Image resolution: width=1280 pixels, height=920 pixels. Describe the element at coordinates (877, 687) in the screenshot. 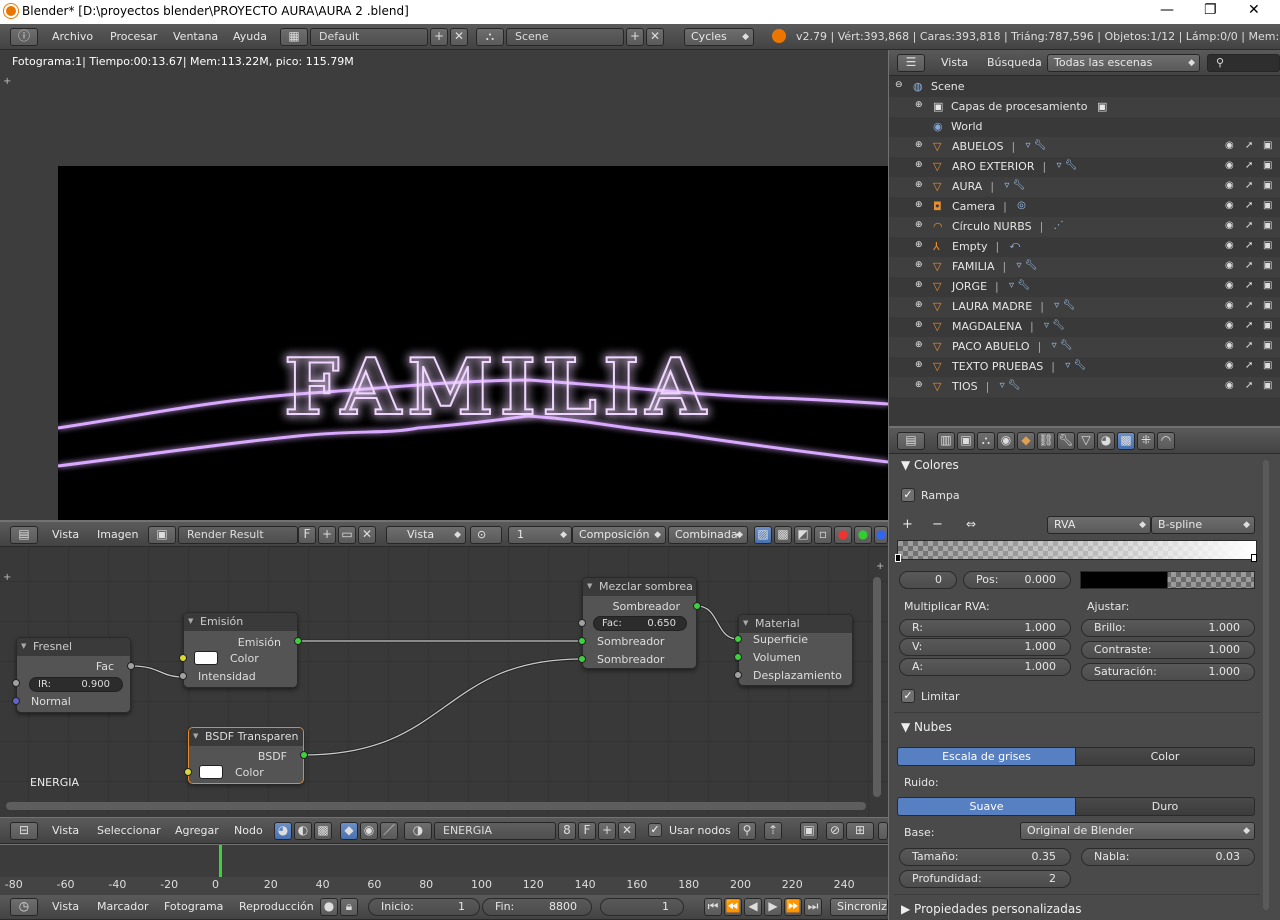

I see `vertical-scrollbar` at that location.